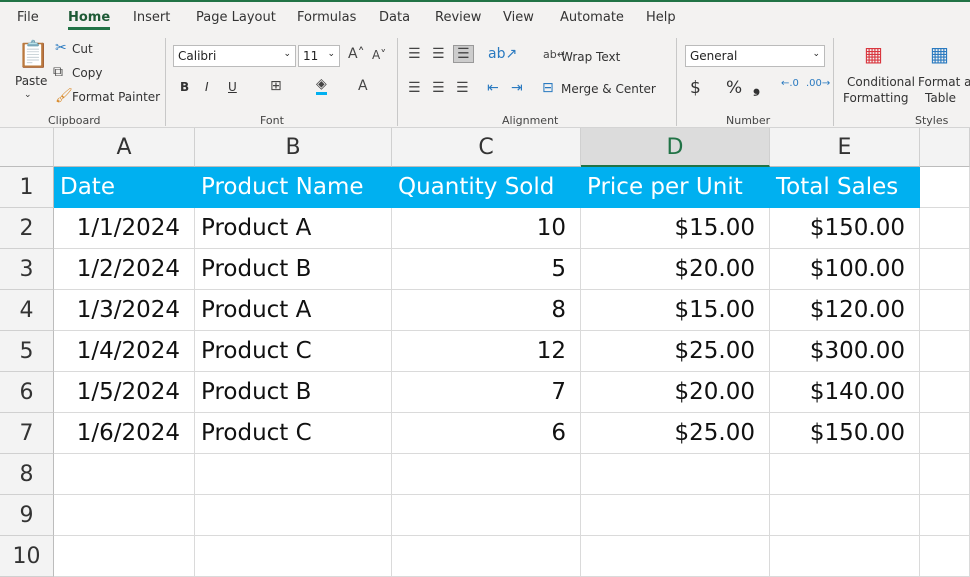  I want to click on cell-c8, so click(486, 474).